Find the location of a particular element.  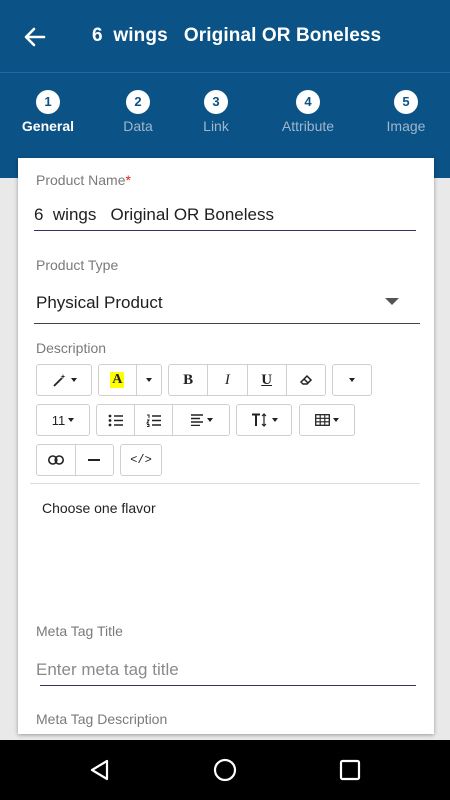

paragraph-align-button is located at coordinates (201, 420).